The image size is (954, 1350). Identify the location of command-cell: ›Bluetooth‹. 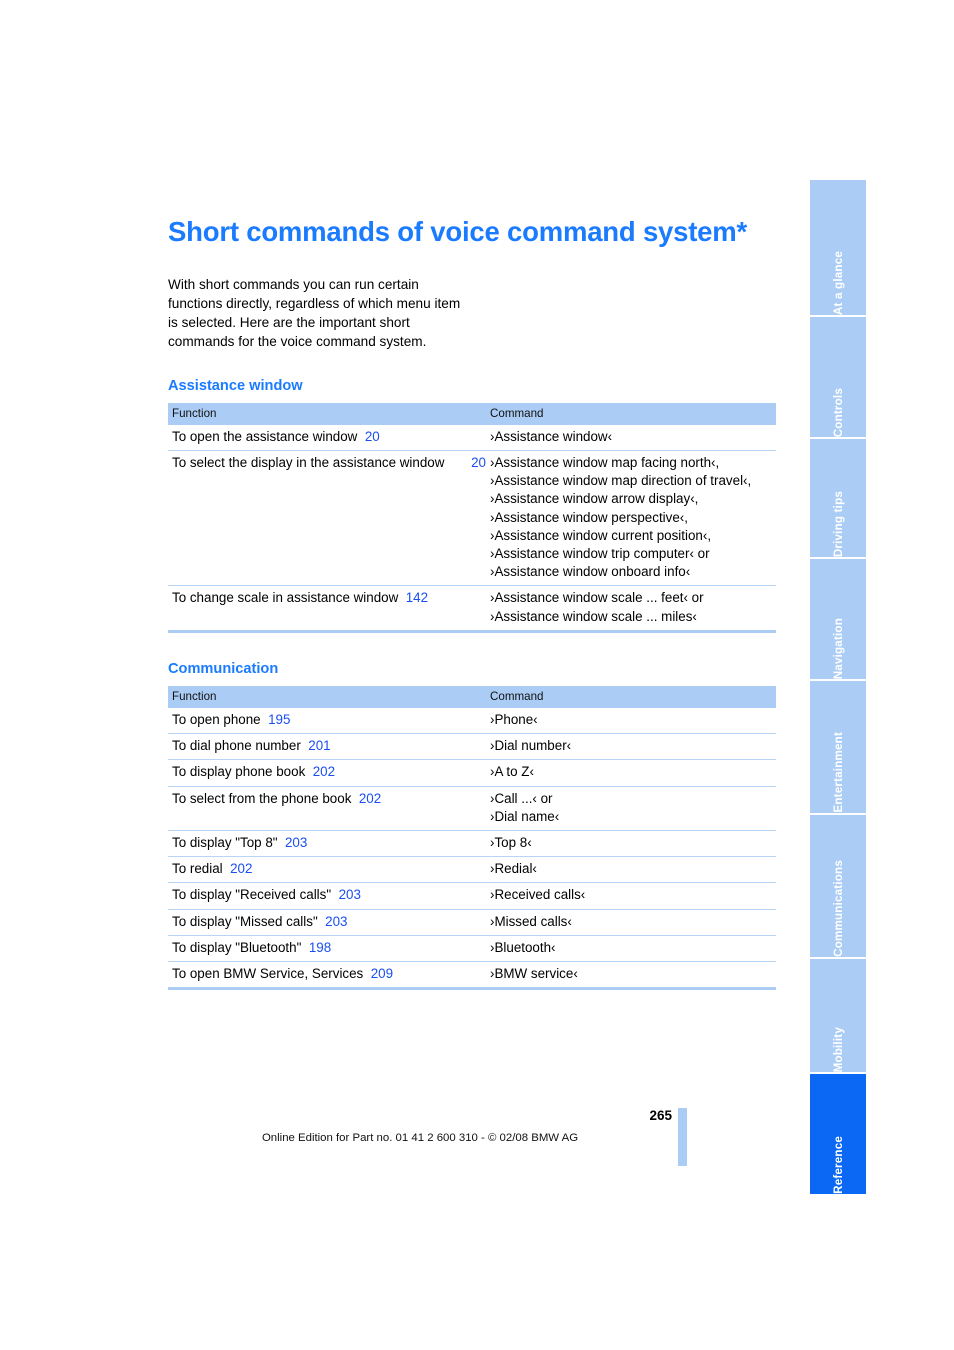
(631, 948).